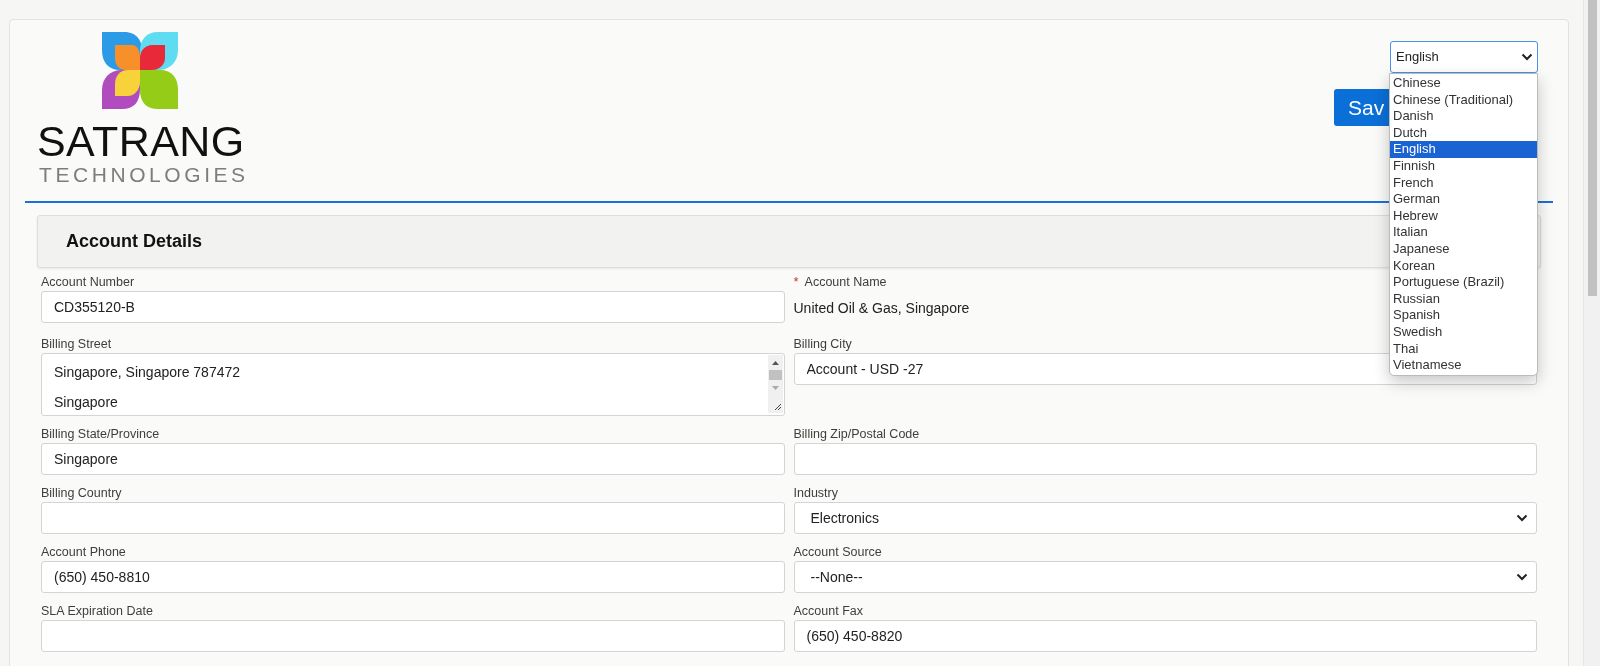  What do you see at coordinates (1463, 100) in the screenshot?
I see `language-option: Chinese (Traditional)` at bounding box center [1463, 100].